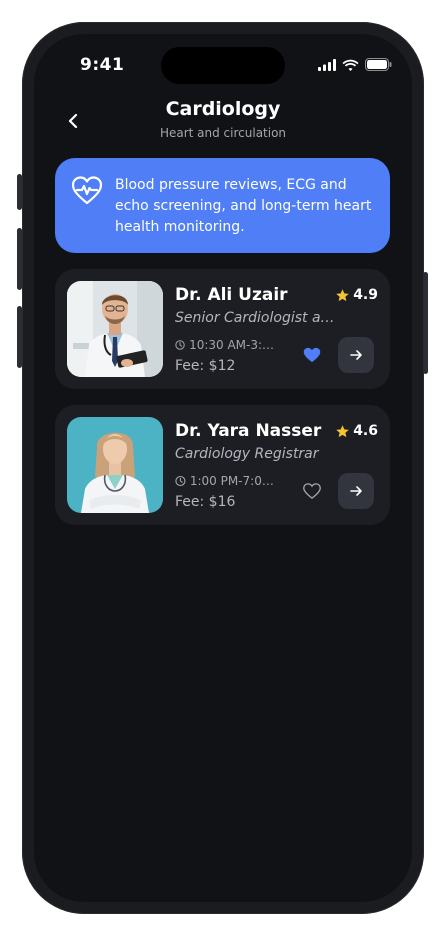 This screenshot has width=445, height=936. What do you see at coordinates (231, 295) in the screenshot?
I see `doctor-name: Dr. Ali Uzair` at bounding box center [231, 295].